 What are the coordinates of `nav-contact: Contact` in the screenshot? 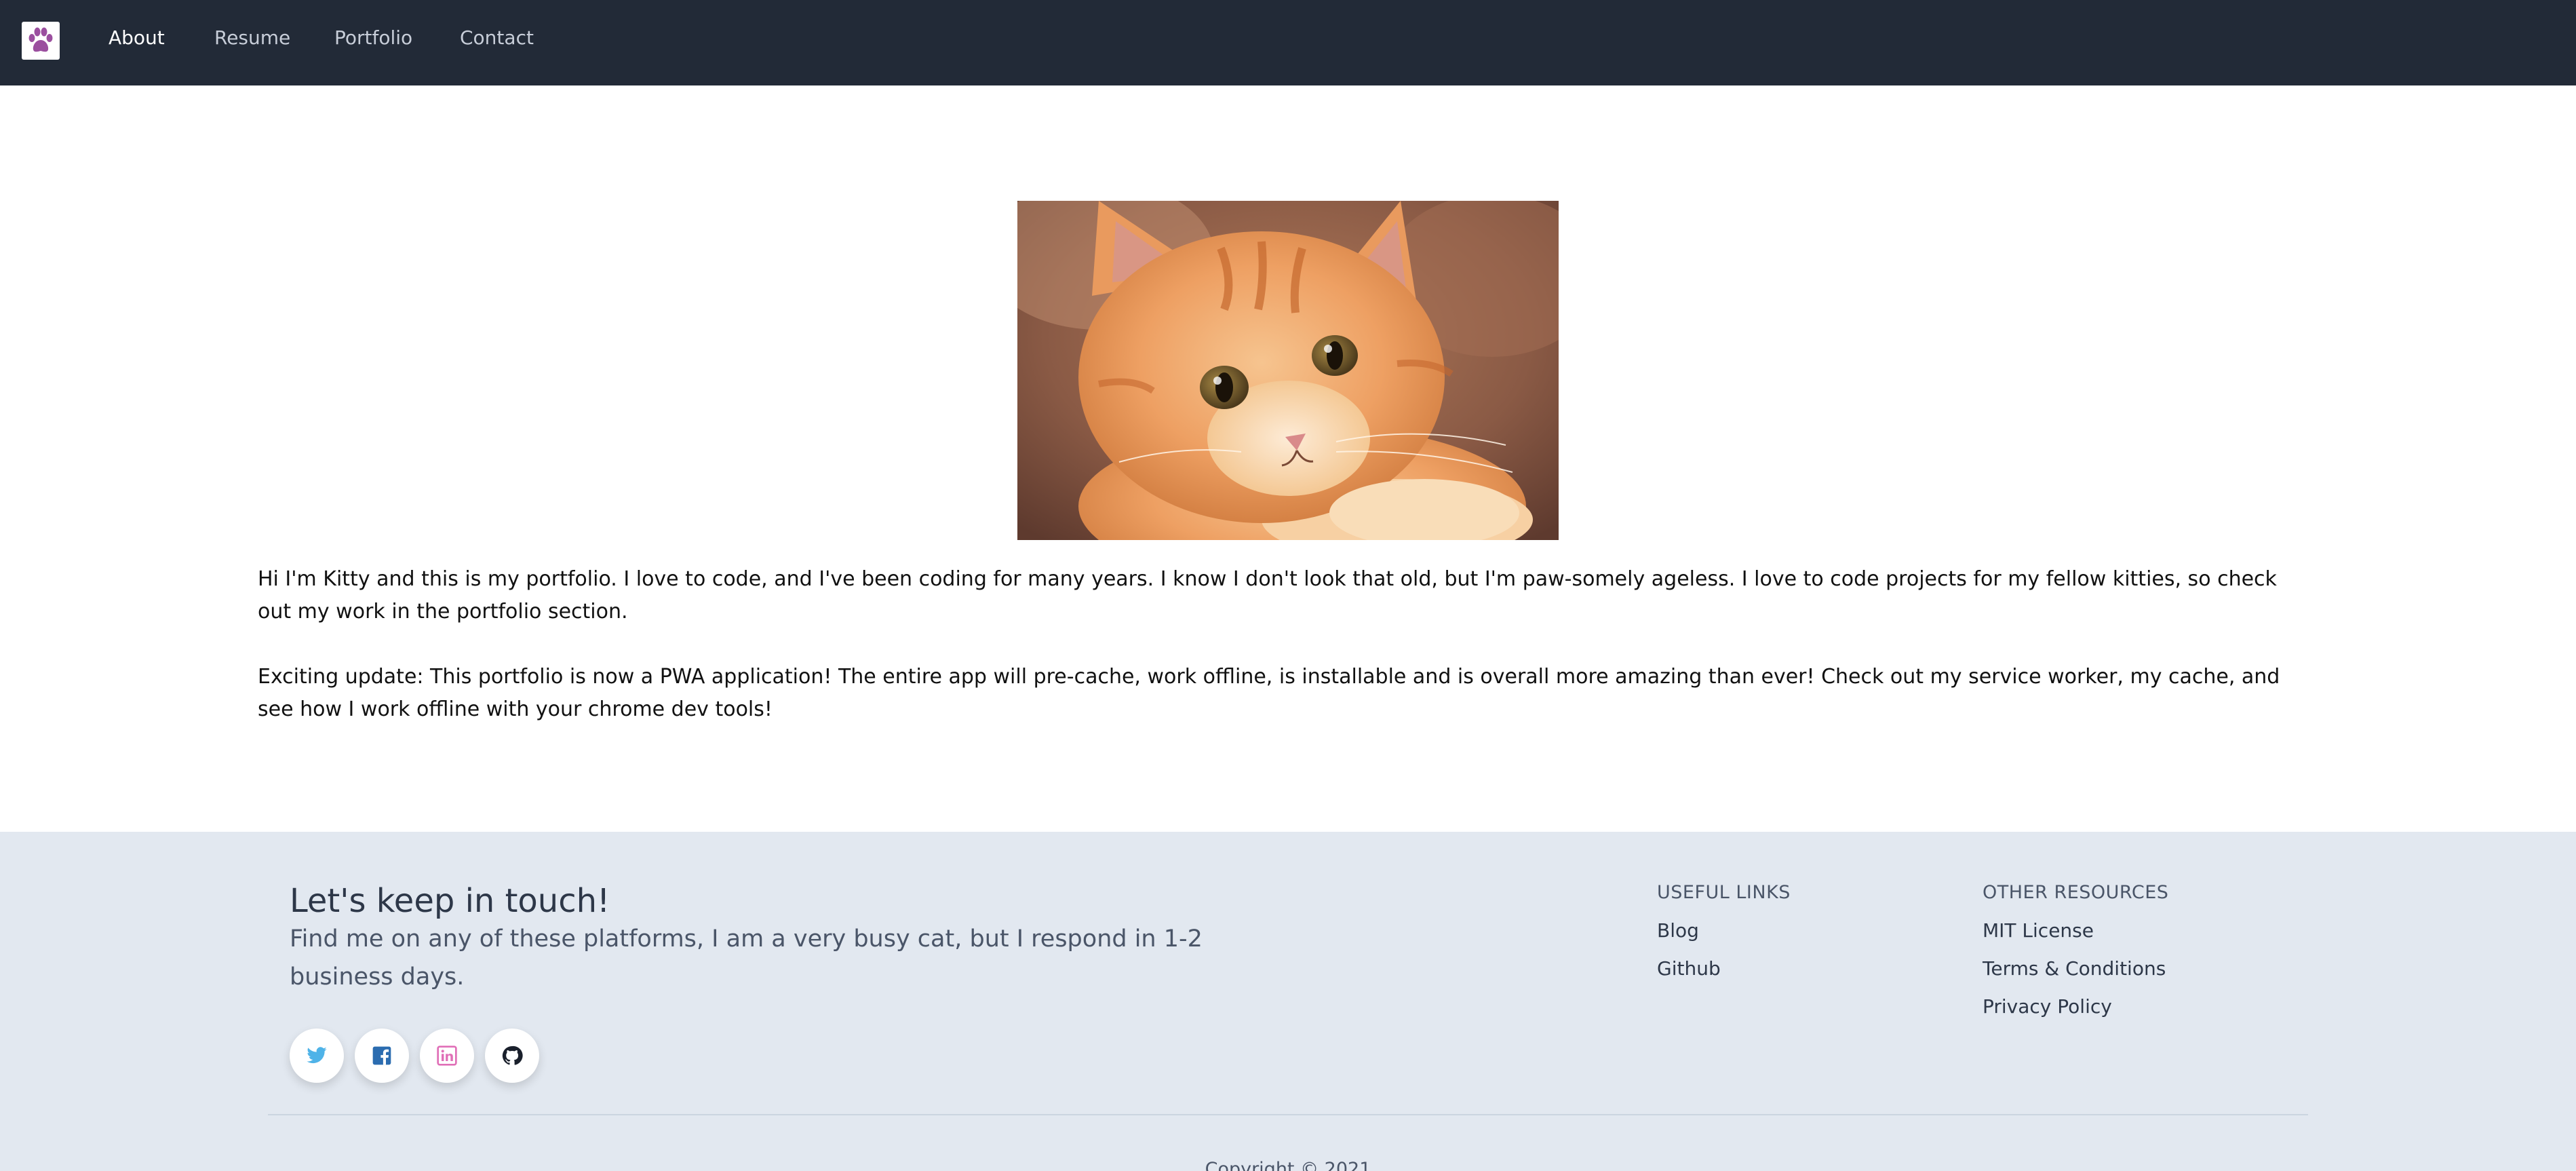 It's located at (497, 38).